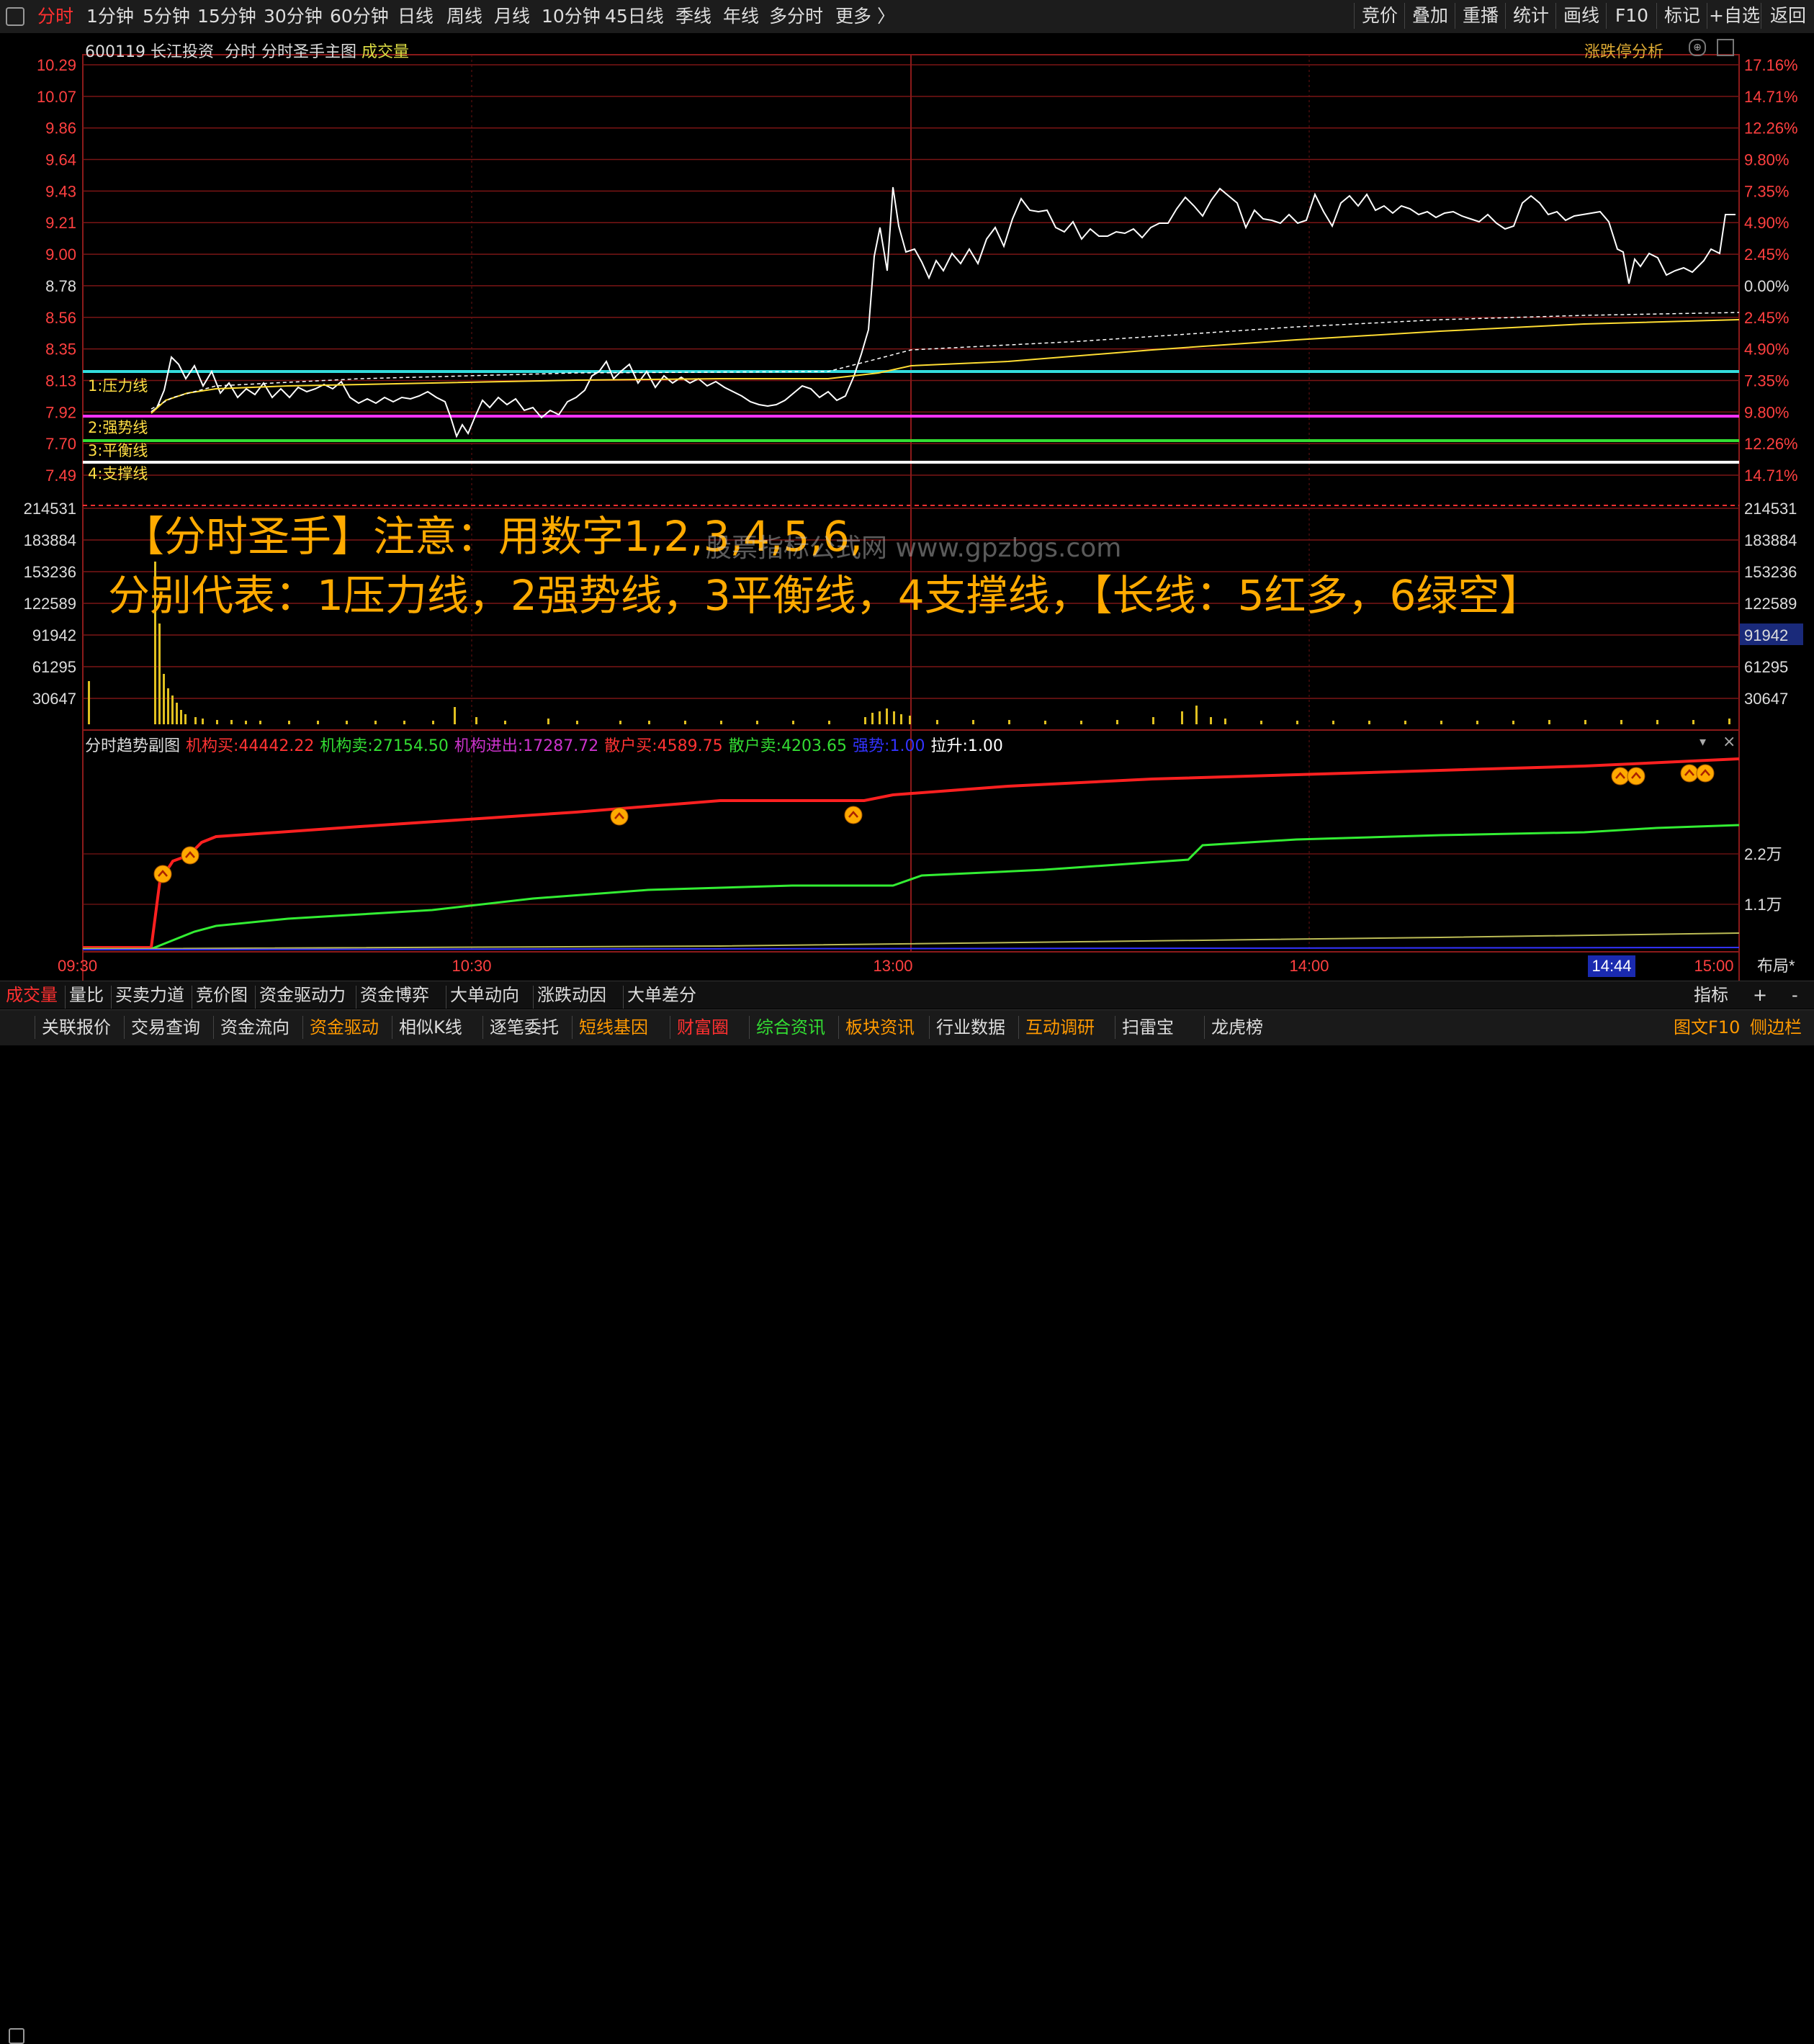 The height and width of the screenshot is (2044, 1814). What do you see at coordinates (165, 1027) in the screenshot?
I see `bottom-link-1: 交易查询` at bounding box center [165, 1027].